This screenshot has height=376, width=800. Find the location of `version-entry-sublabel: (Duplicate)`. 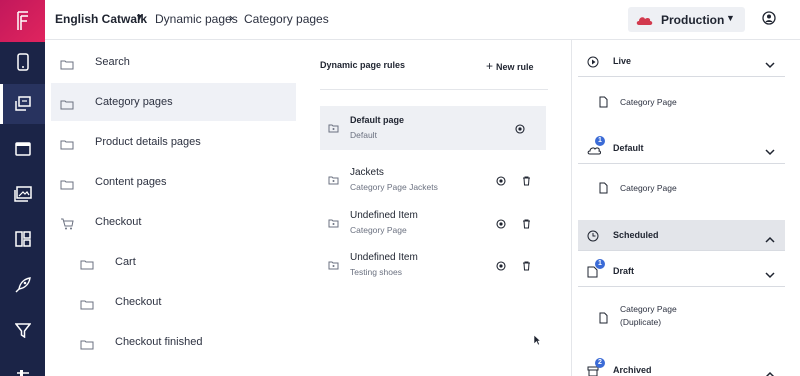

version-entry-sublabel: (Duplicate) is located at coordinates (641, 322).